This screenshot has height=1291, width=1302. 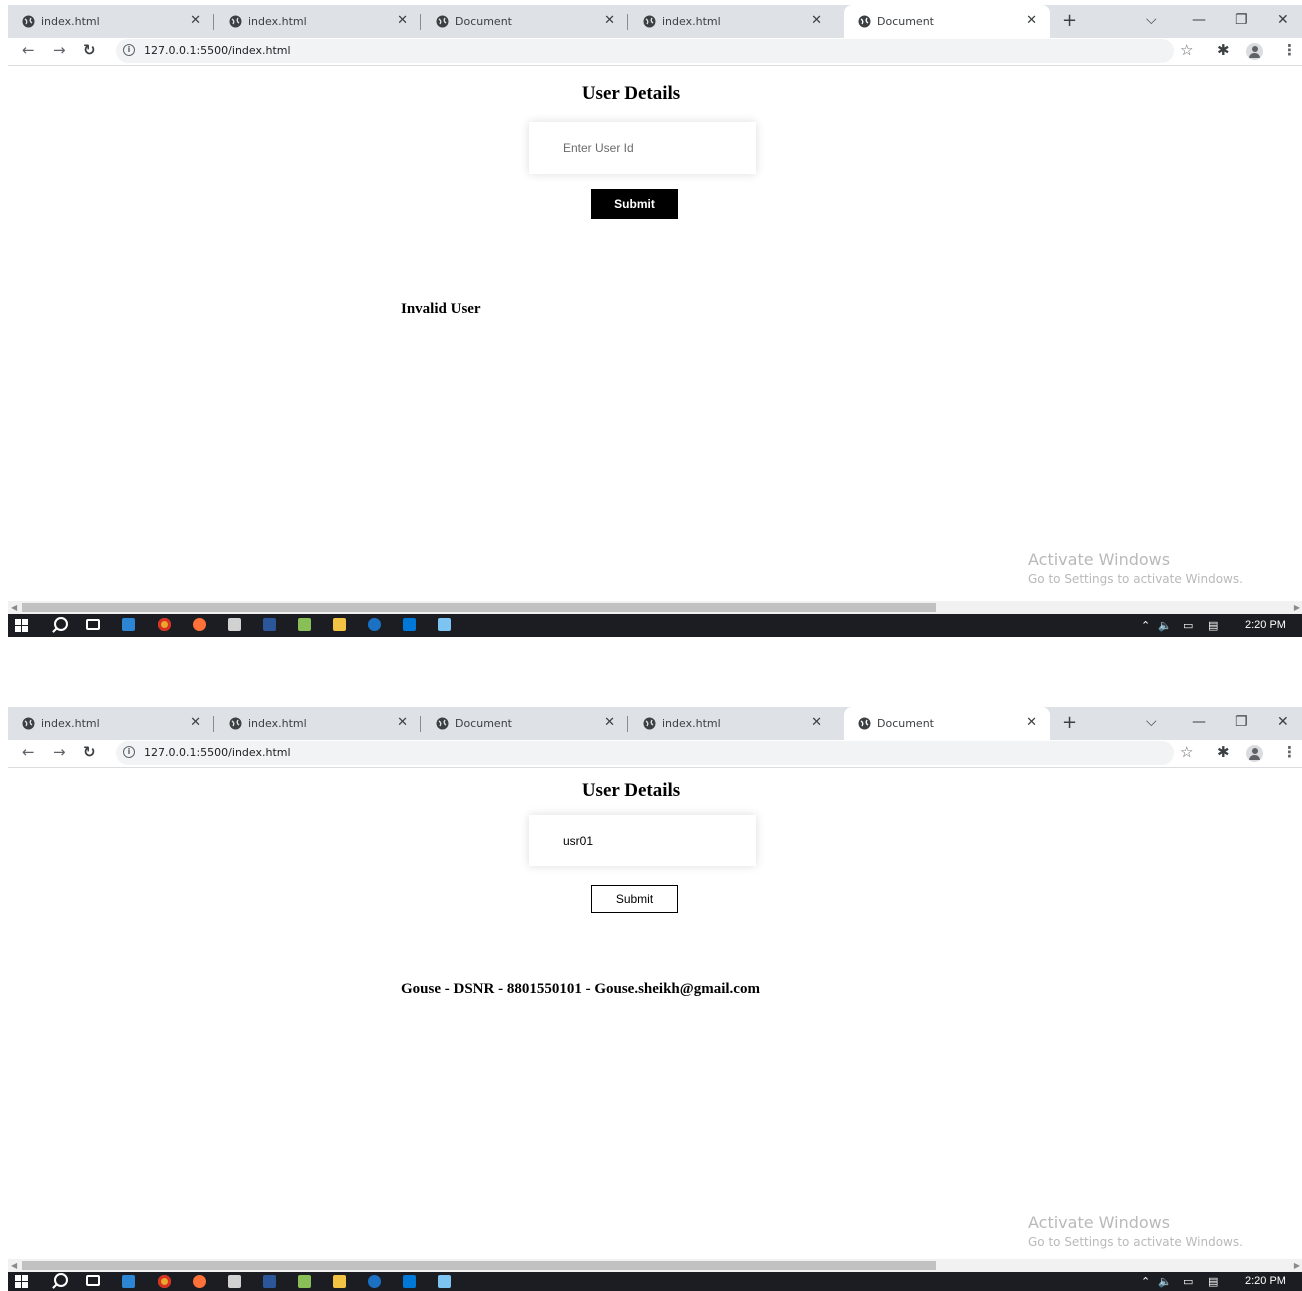 What do you see at coordinates (627, 724) in the screenshot?
I see `tab-separator` at bounding box center [627, 724].